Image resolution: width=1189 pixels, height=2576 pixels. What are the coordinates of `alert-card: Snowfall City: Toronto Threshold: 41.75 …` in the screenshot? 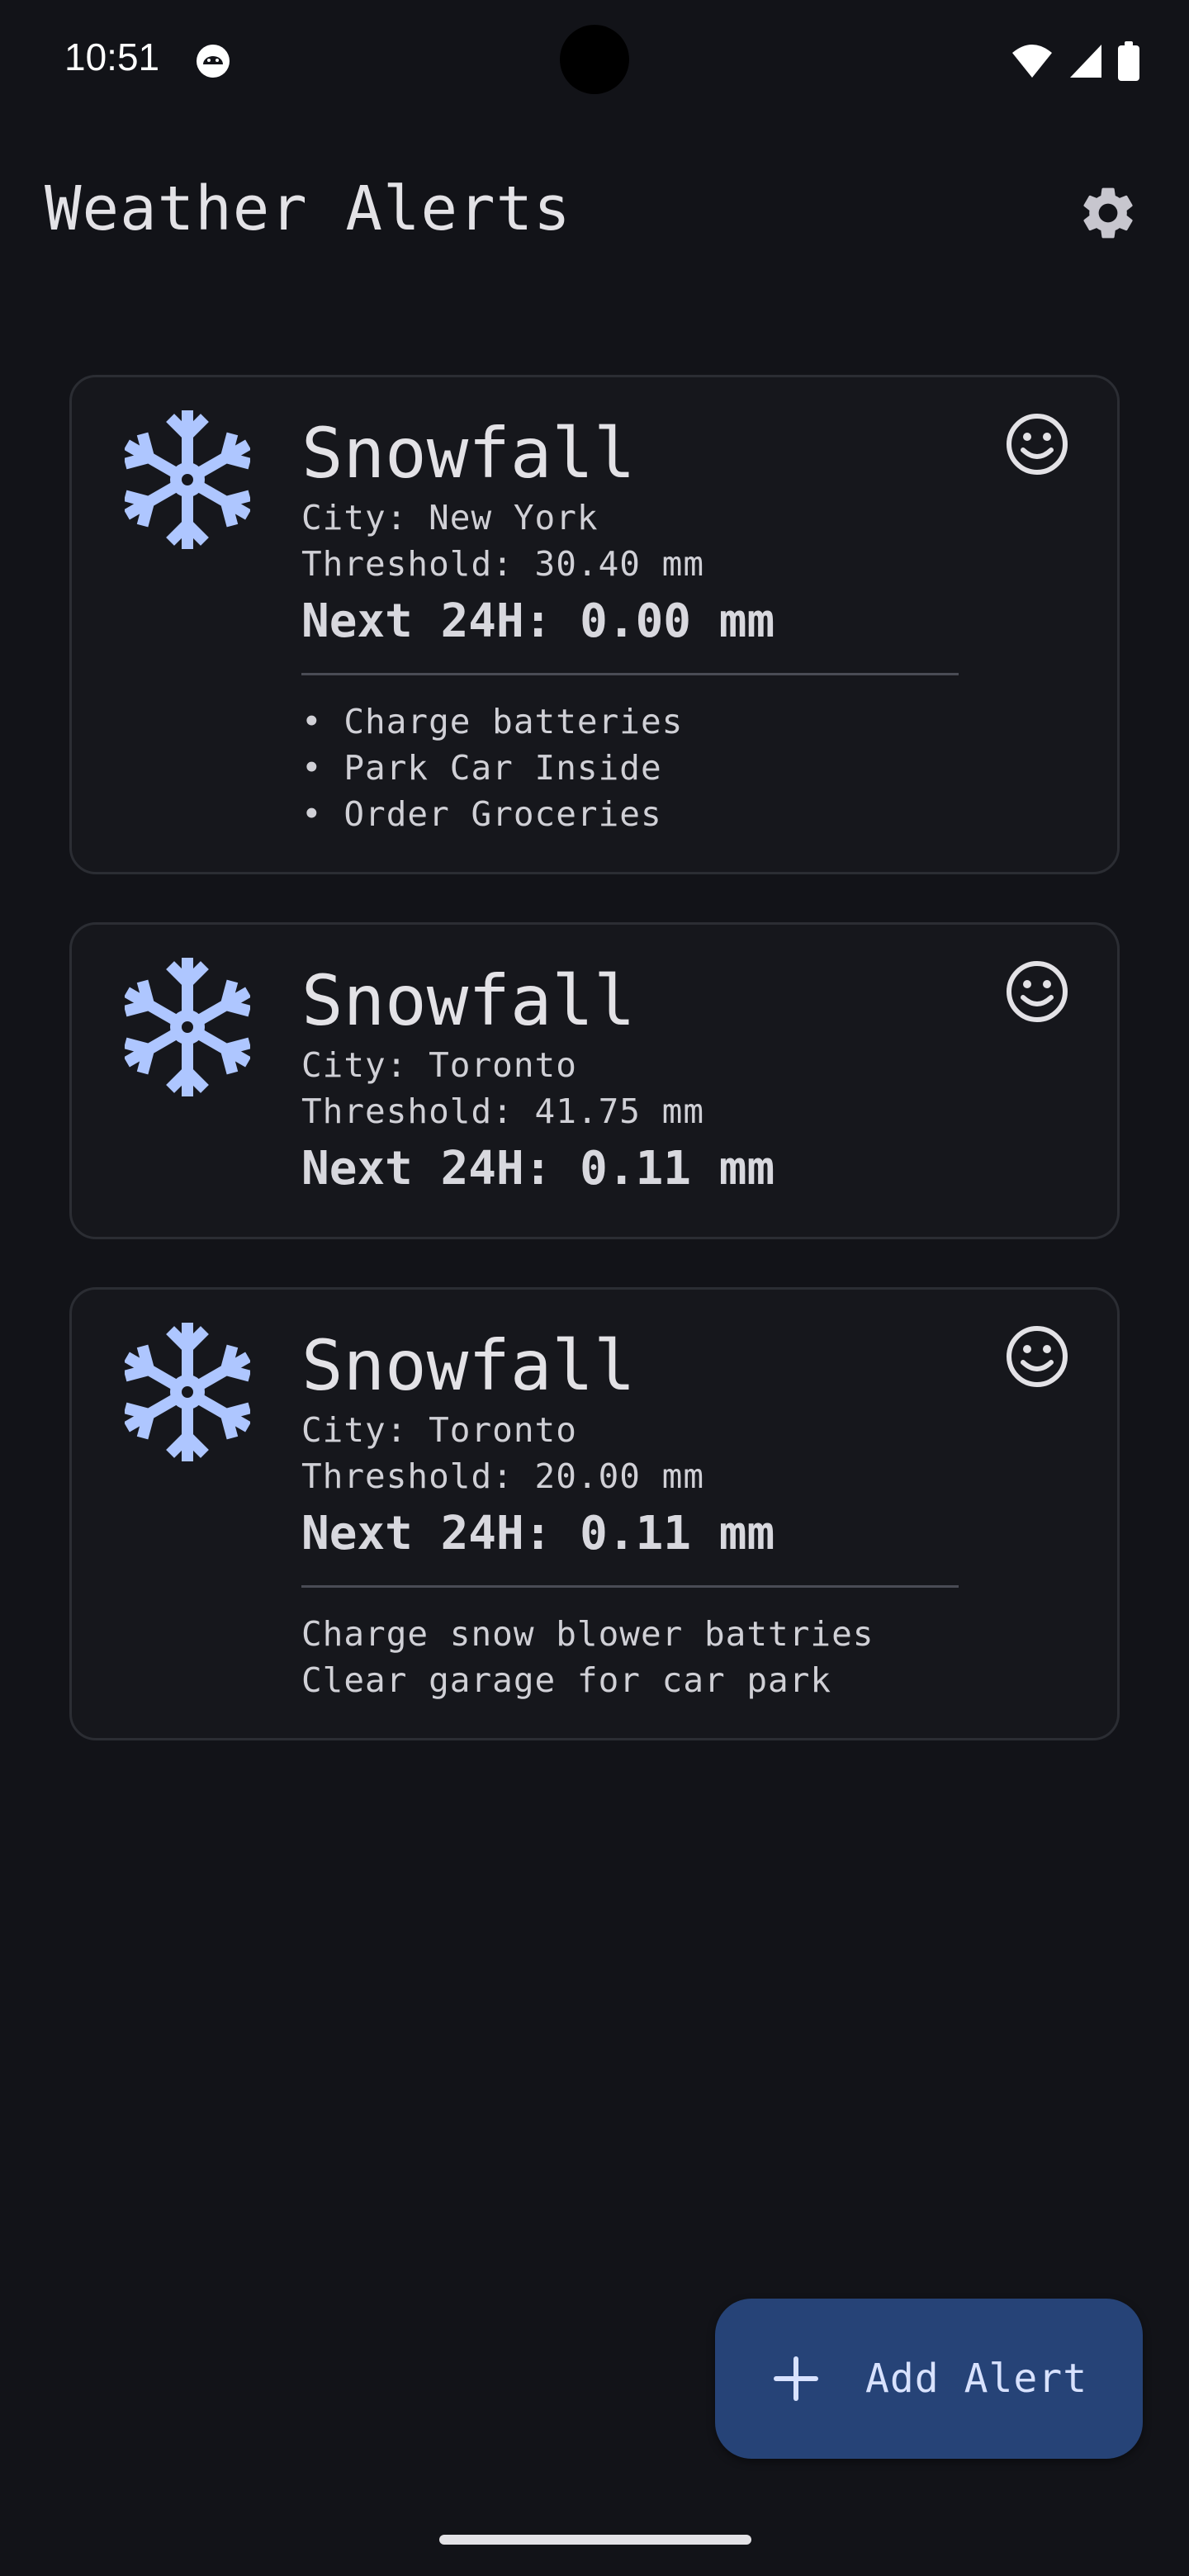 It's located at (594, 1080).